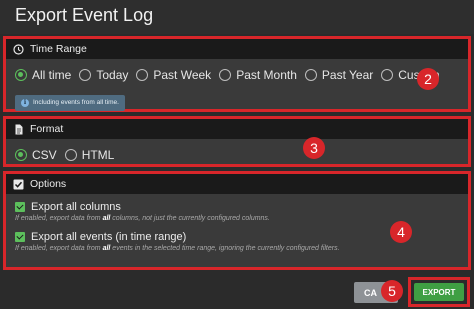 This screenshot has width=474, height=309. I want to click on format-heading: Format, so click(47, 129).